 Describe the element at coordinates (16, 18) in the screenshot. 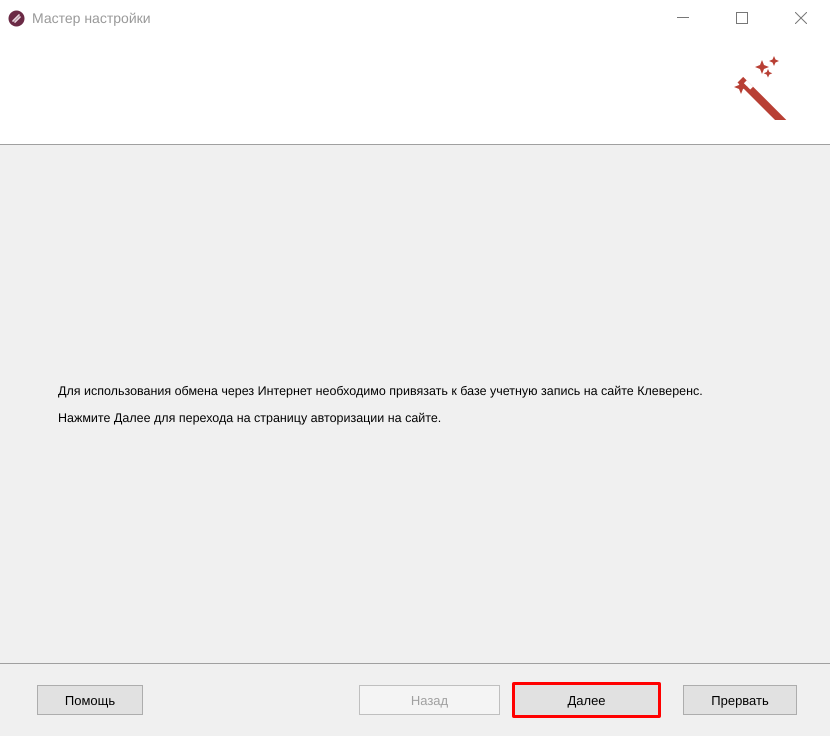

I see `app-icon` at that location.